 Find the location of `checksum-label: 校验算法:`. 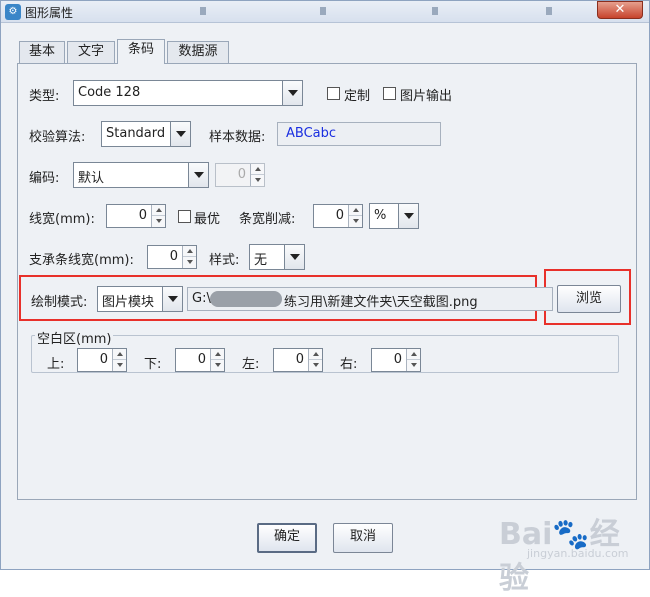

checksum-label: 校验算法: is located at coordinates (57, 137).